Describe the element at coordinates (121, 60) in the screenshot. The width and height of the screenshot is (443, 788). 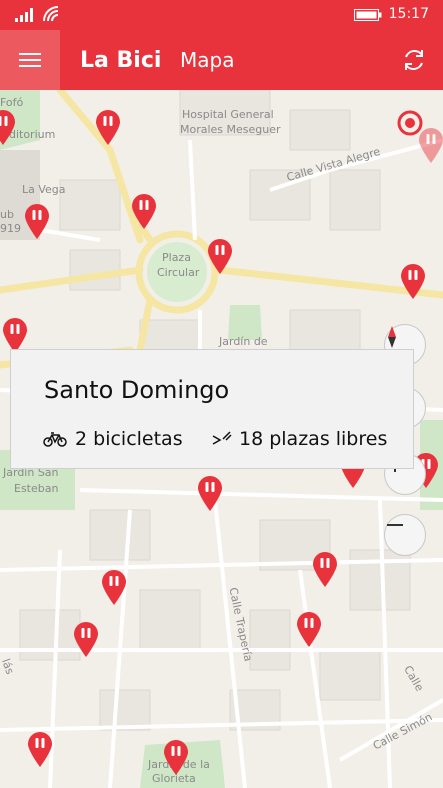
I see `app-title: La Bici` at that location.